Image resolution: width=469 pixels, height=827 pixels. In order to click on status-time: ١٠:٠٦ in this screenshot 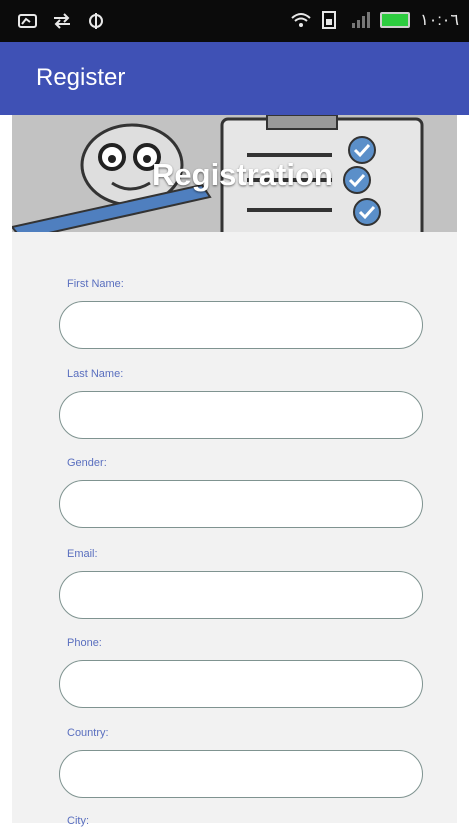, I will do `click(439, 20)`.